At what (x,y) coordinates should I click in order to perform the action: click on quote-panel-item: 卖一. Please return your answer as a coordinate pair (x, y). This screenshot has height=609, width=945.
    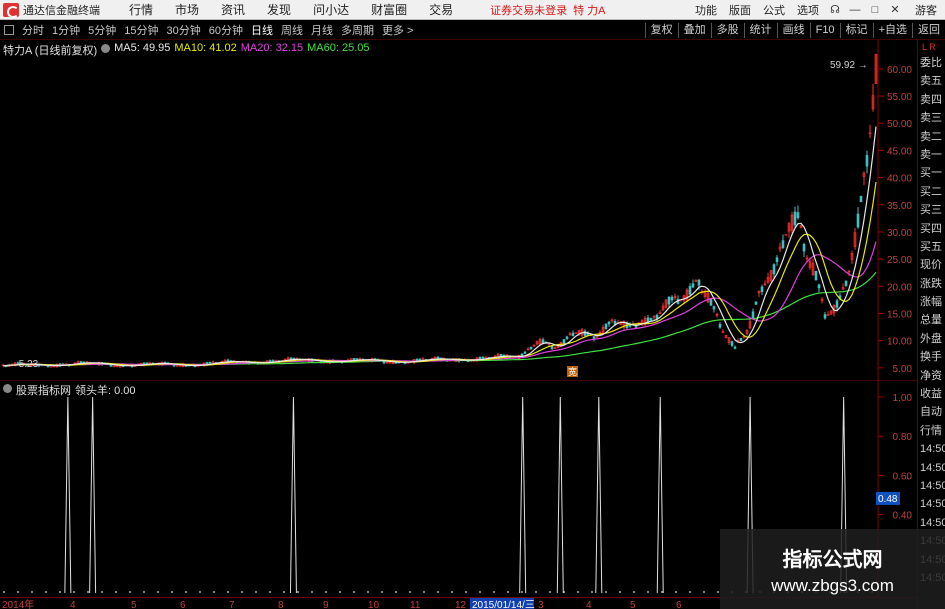
    Looking at the image, I should click on (931, 155).